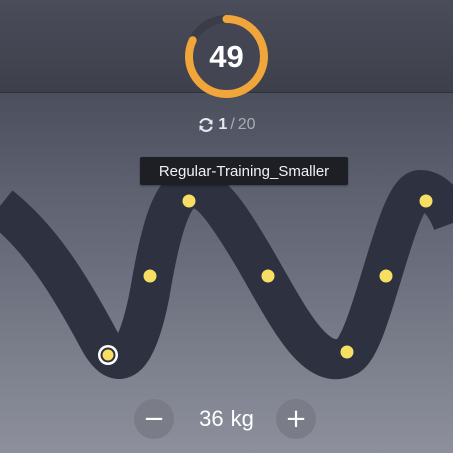  Describe the element at coordinates (244, 171) in the screenshot. I see `exercise-tooltip: Regular-Training_Smaller` at that location.